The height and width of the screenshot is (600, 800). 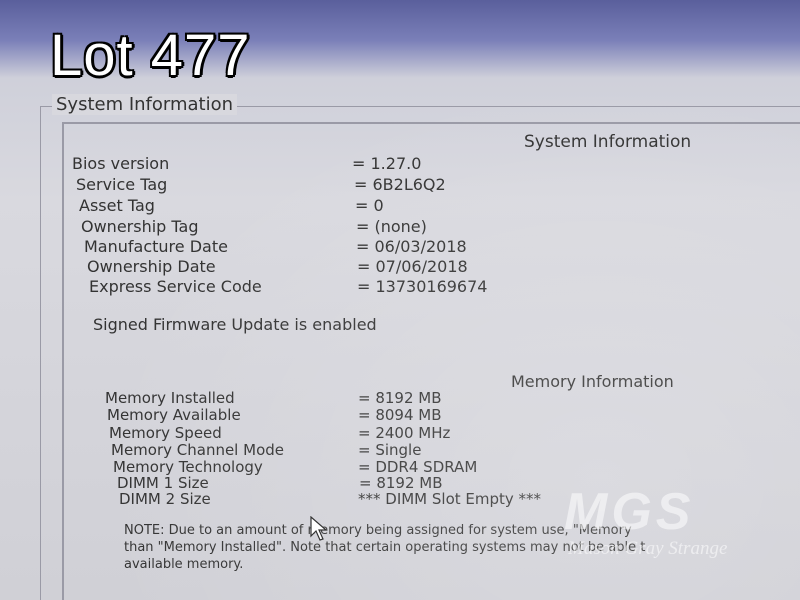 I want to click on mouse-pointer-icon, so click(x=319, y=528).